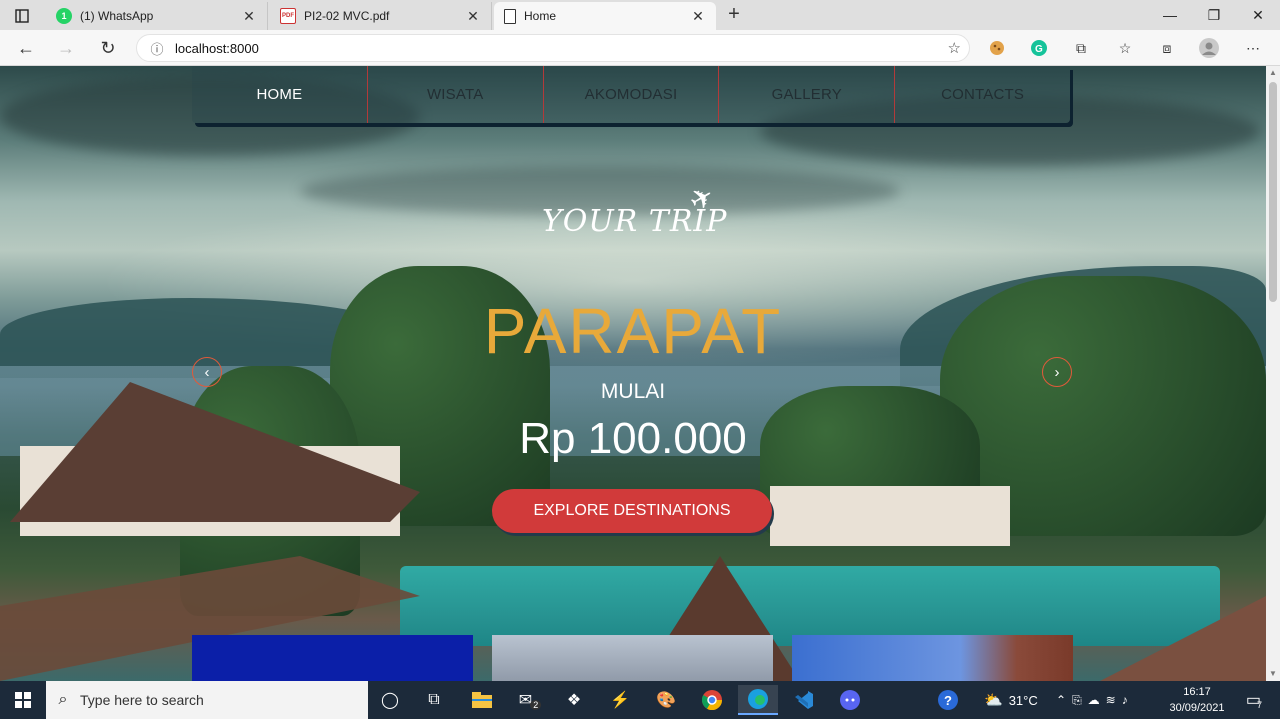  What do you see at coordinates (157, 16) in the screenshot?
I see `tab-whatsapp: 1 (1) WhatsApp ✕` at bounding box center [157, 16].